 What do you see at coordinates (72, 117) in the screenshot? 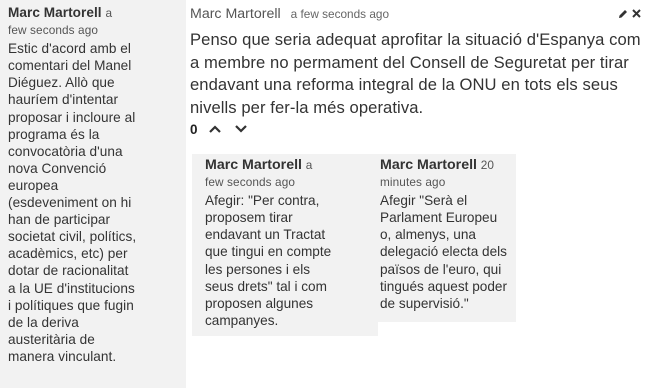
I see `comment-line: proposar i incloure al` at bounding box center [72, 117].